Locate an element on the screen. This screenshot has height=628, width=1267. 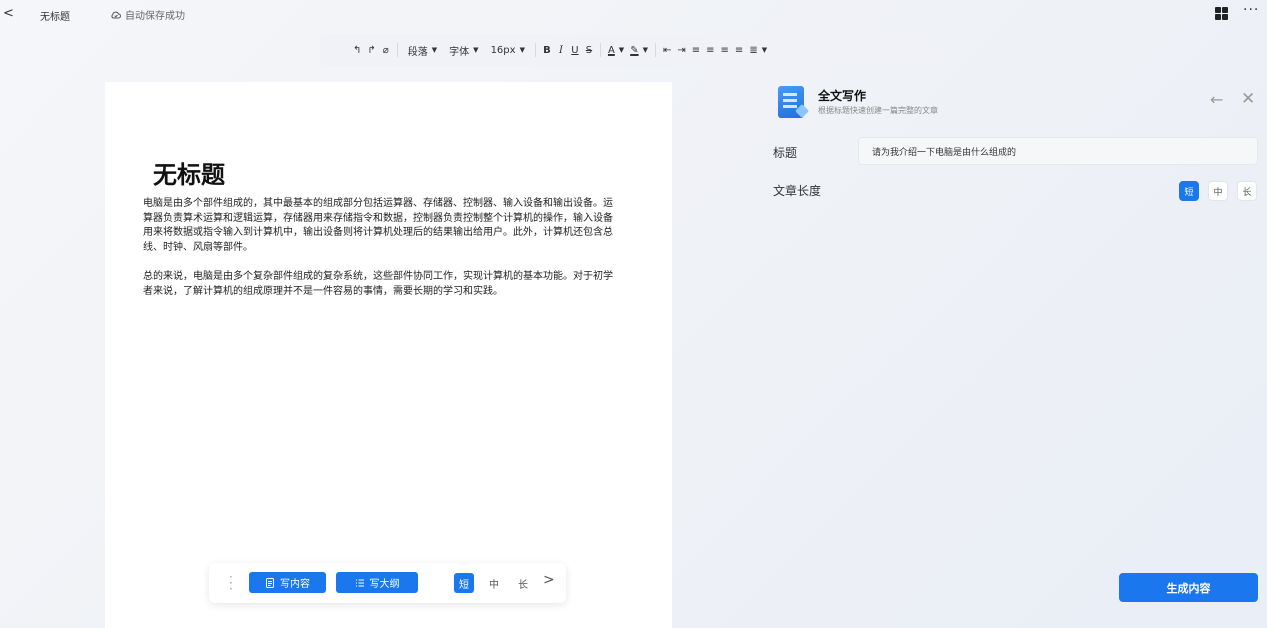
undo-icon: ↰ is located at coordinates (357, 50).